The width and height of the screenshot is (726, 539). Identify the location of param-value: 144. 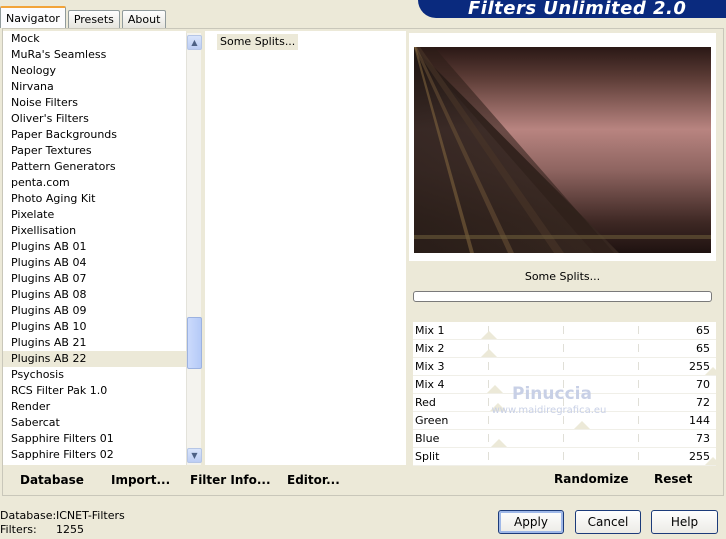
(699, 420).